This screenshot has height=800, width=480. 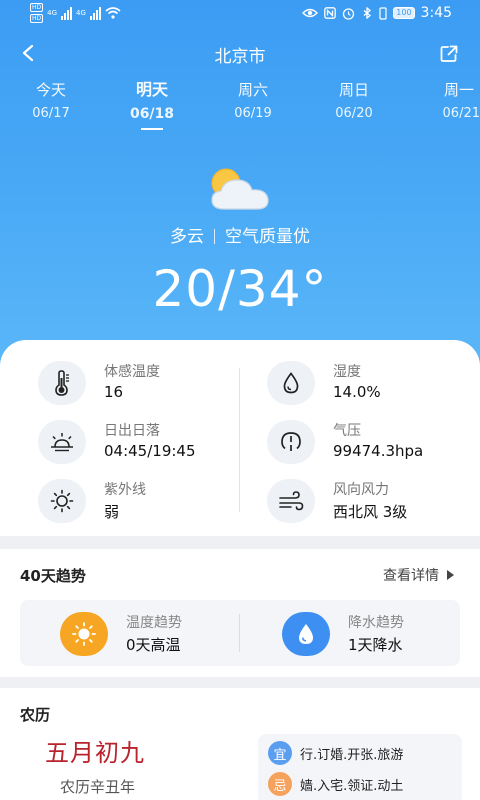 I want to click on wifi-icon, so click(x=113, y=13).